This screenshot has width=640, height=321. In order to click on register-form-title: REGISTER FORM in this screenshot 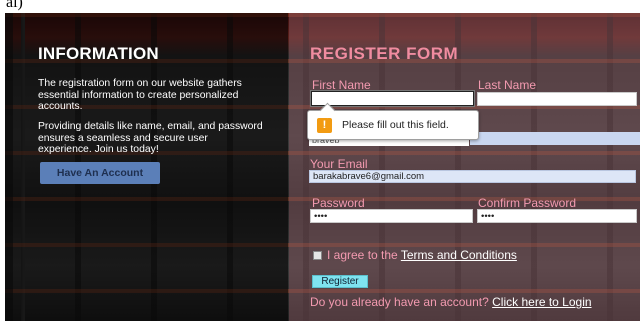, I will do `click(384, 53)`.